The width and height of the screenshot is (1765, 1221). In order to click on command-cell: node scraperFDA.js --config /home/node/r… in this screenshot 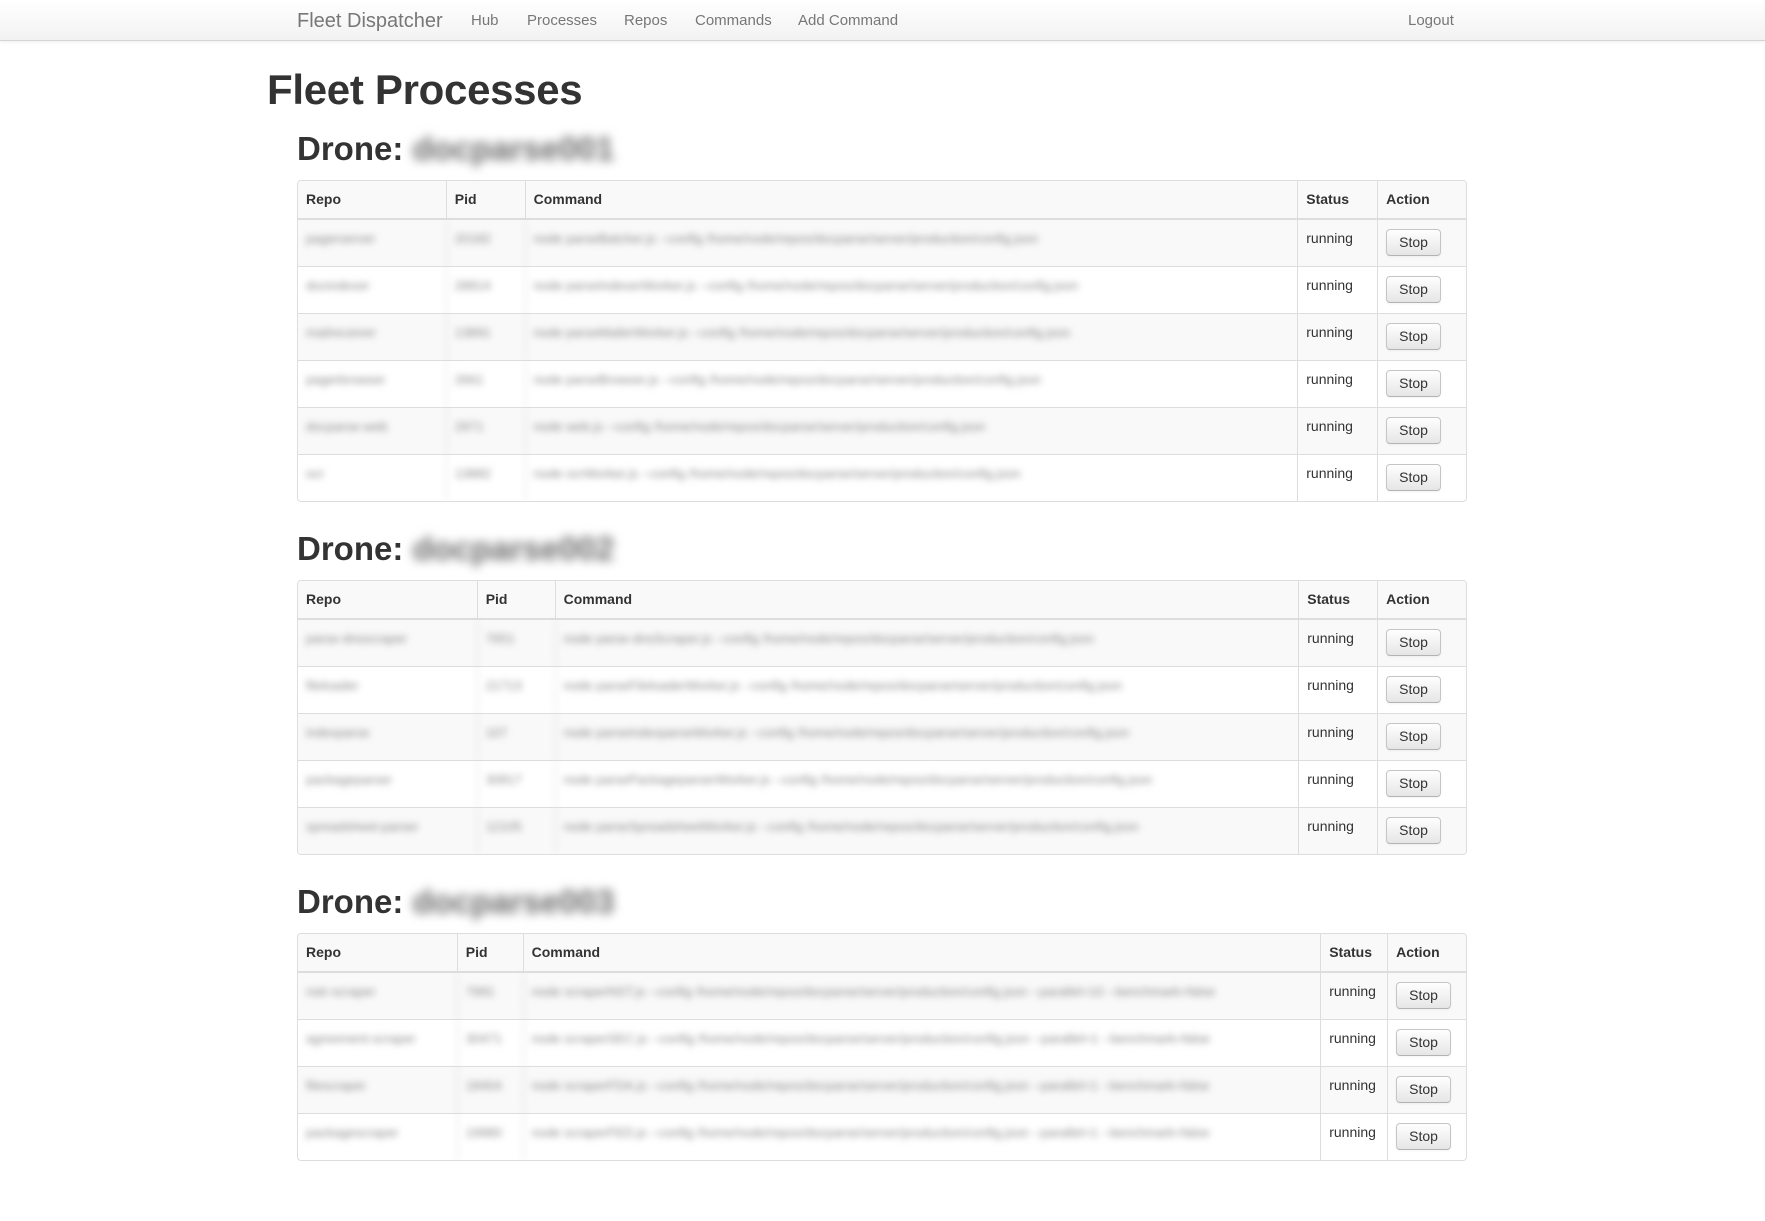, I will do `click(921, 1090)`.